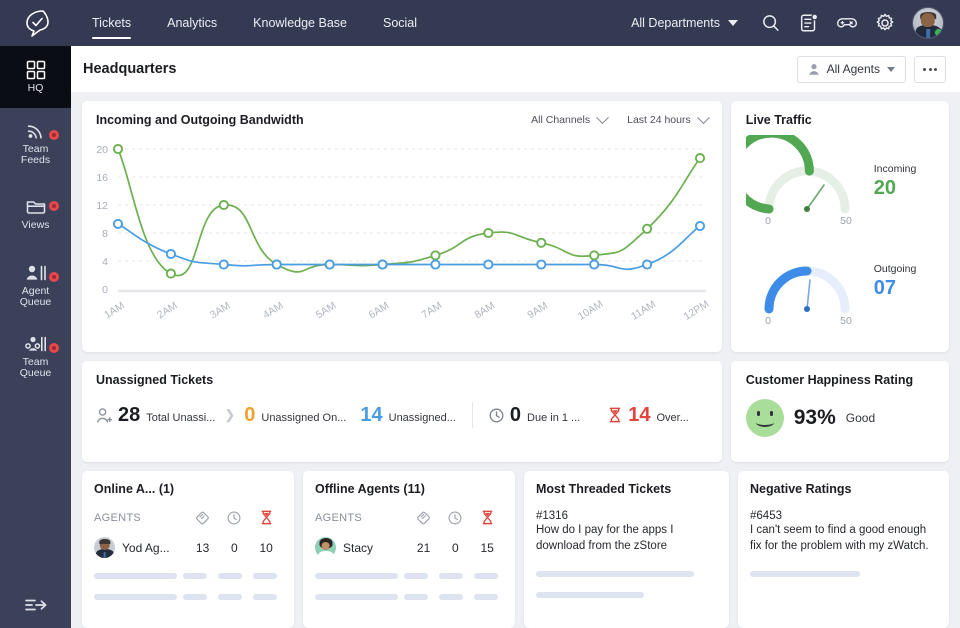  What do you see at coordinates (798, 181) in the screenshot?
I see `incoming-gauge-icon: 0 50` at bounding box center [798, 181].